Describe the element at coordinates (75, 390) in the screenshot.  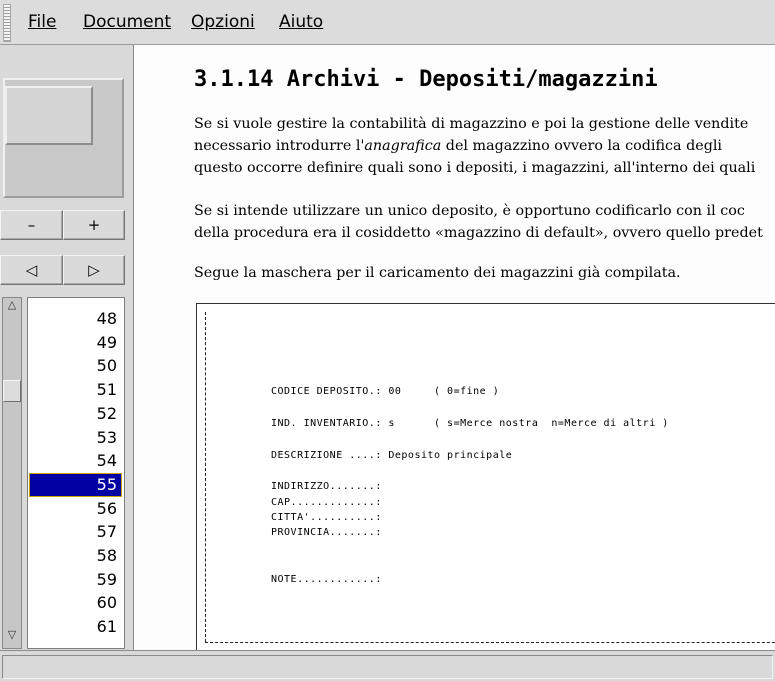
I see `page-list-item: 51` at that location.